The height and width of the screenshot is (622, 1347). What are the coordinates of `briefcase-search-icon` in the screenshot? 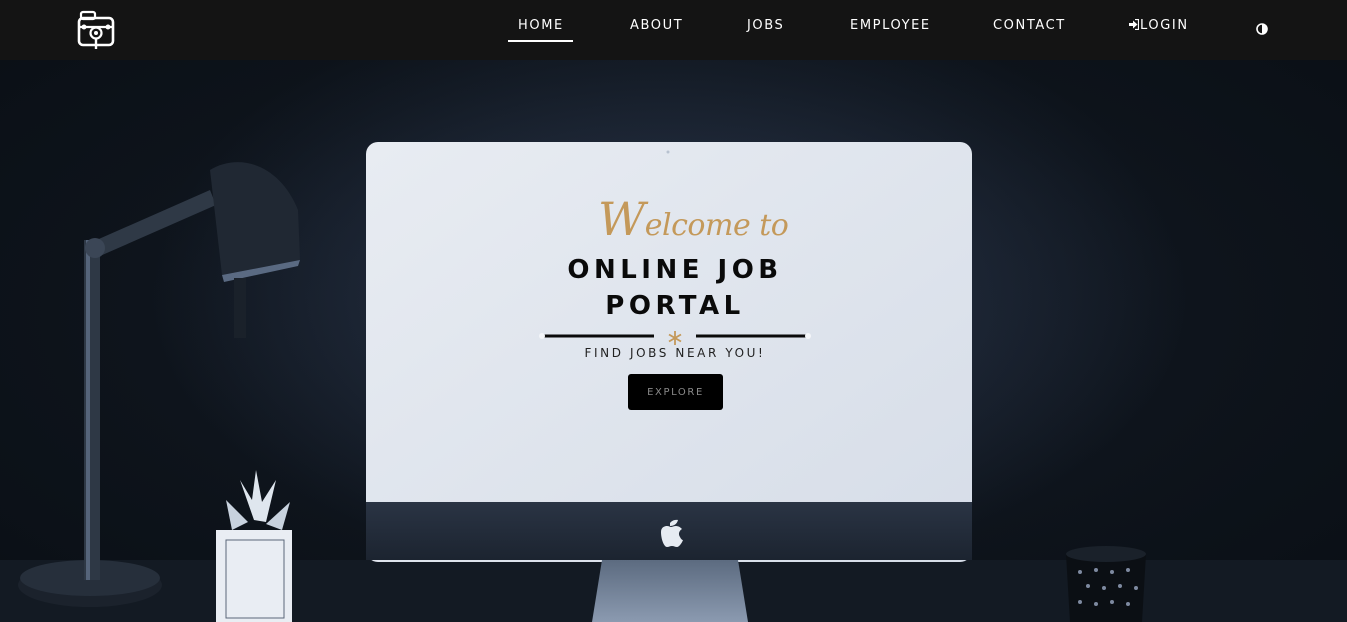 It's located at (96, 30).